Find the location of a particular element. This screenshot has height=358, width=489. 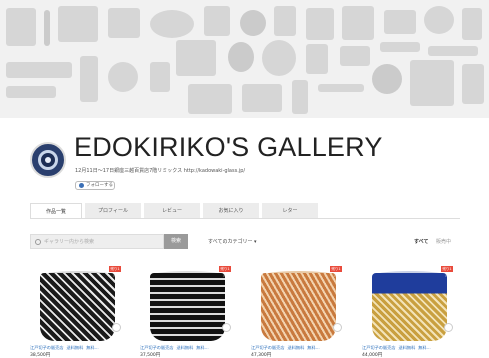

blocks-icon is located at coordinates (39, 70).